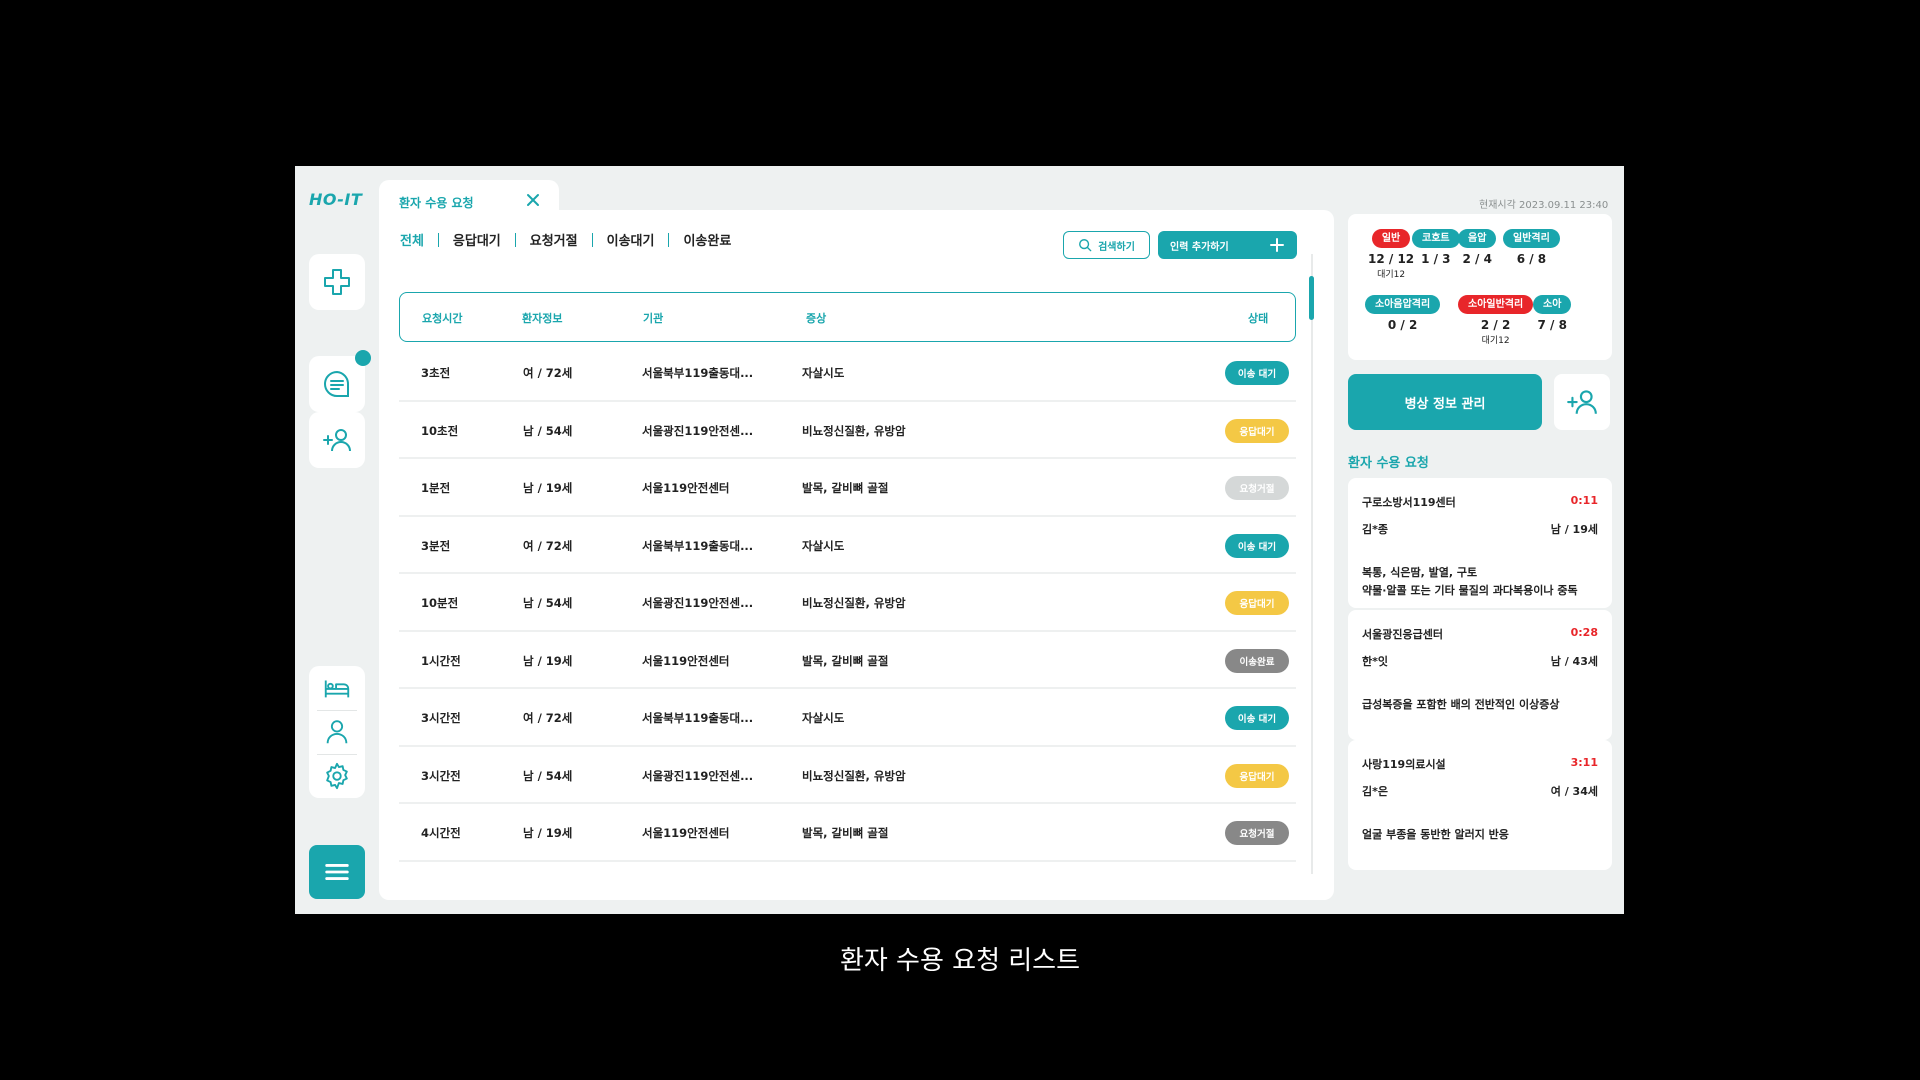 The height and width of the screenshot is (1080, 1920). Describe the element at coordinates (1388, 463) in the screenshot. I see `incoming-requests-title: 환자 수용 요청` at that location.